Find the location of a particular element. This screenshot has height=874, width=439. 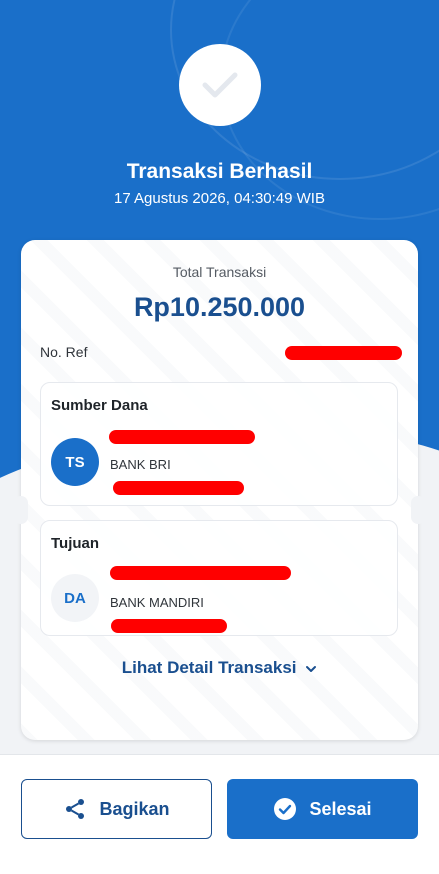

card-notch-left is located at coordinates (21, 510).